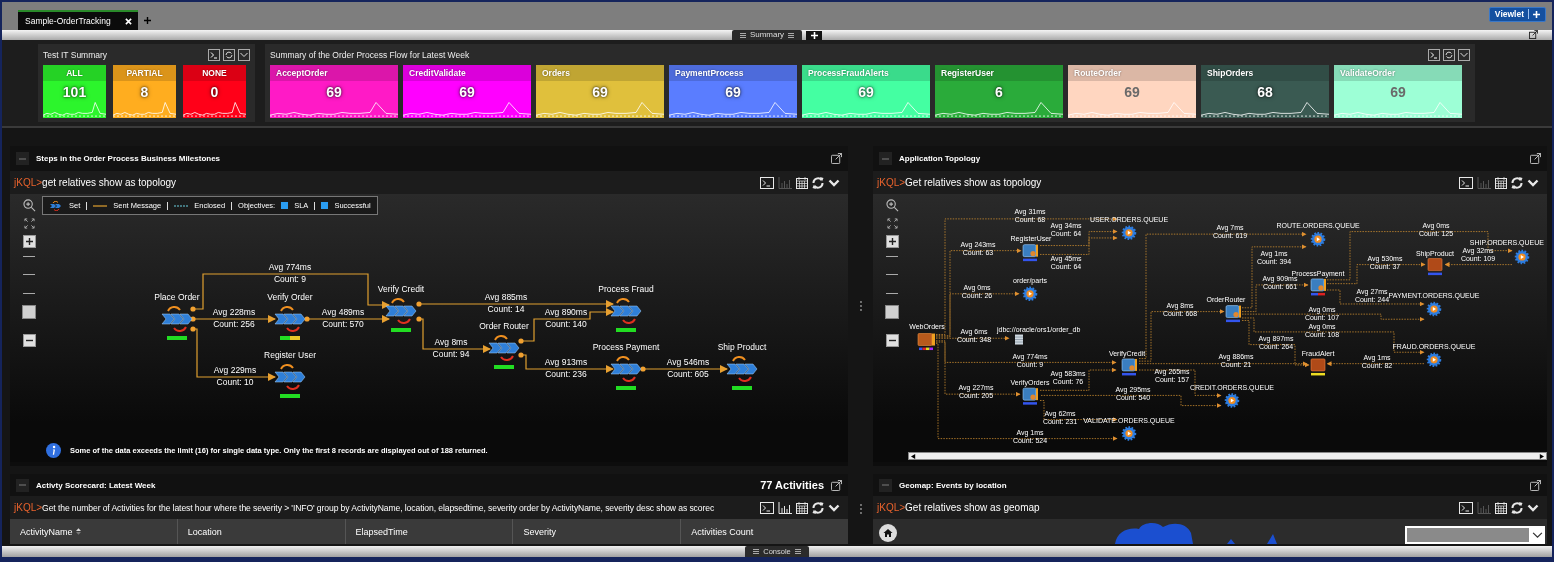 The image size is (1554, 562). Describe the element at coordinates (261, 531) in the screenshot. I see `column-header: Location` at that location.